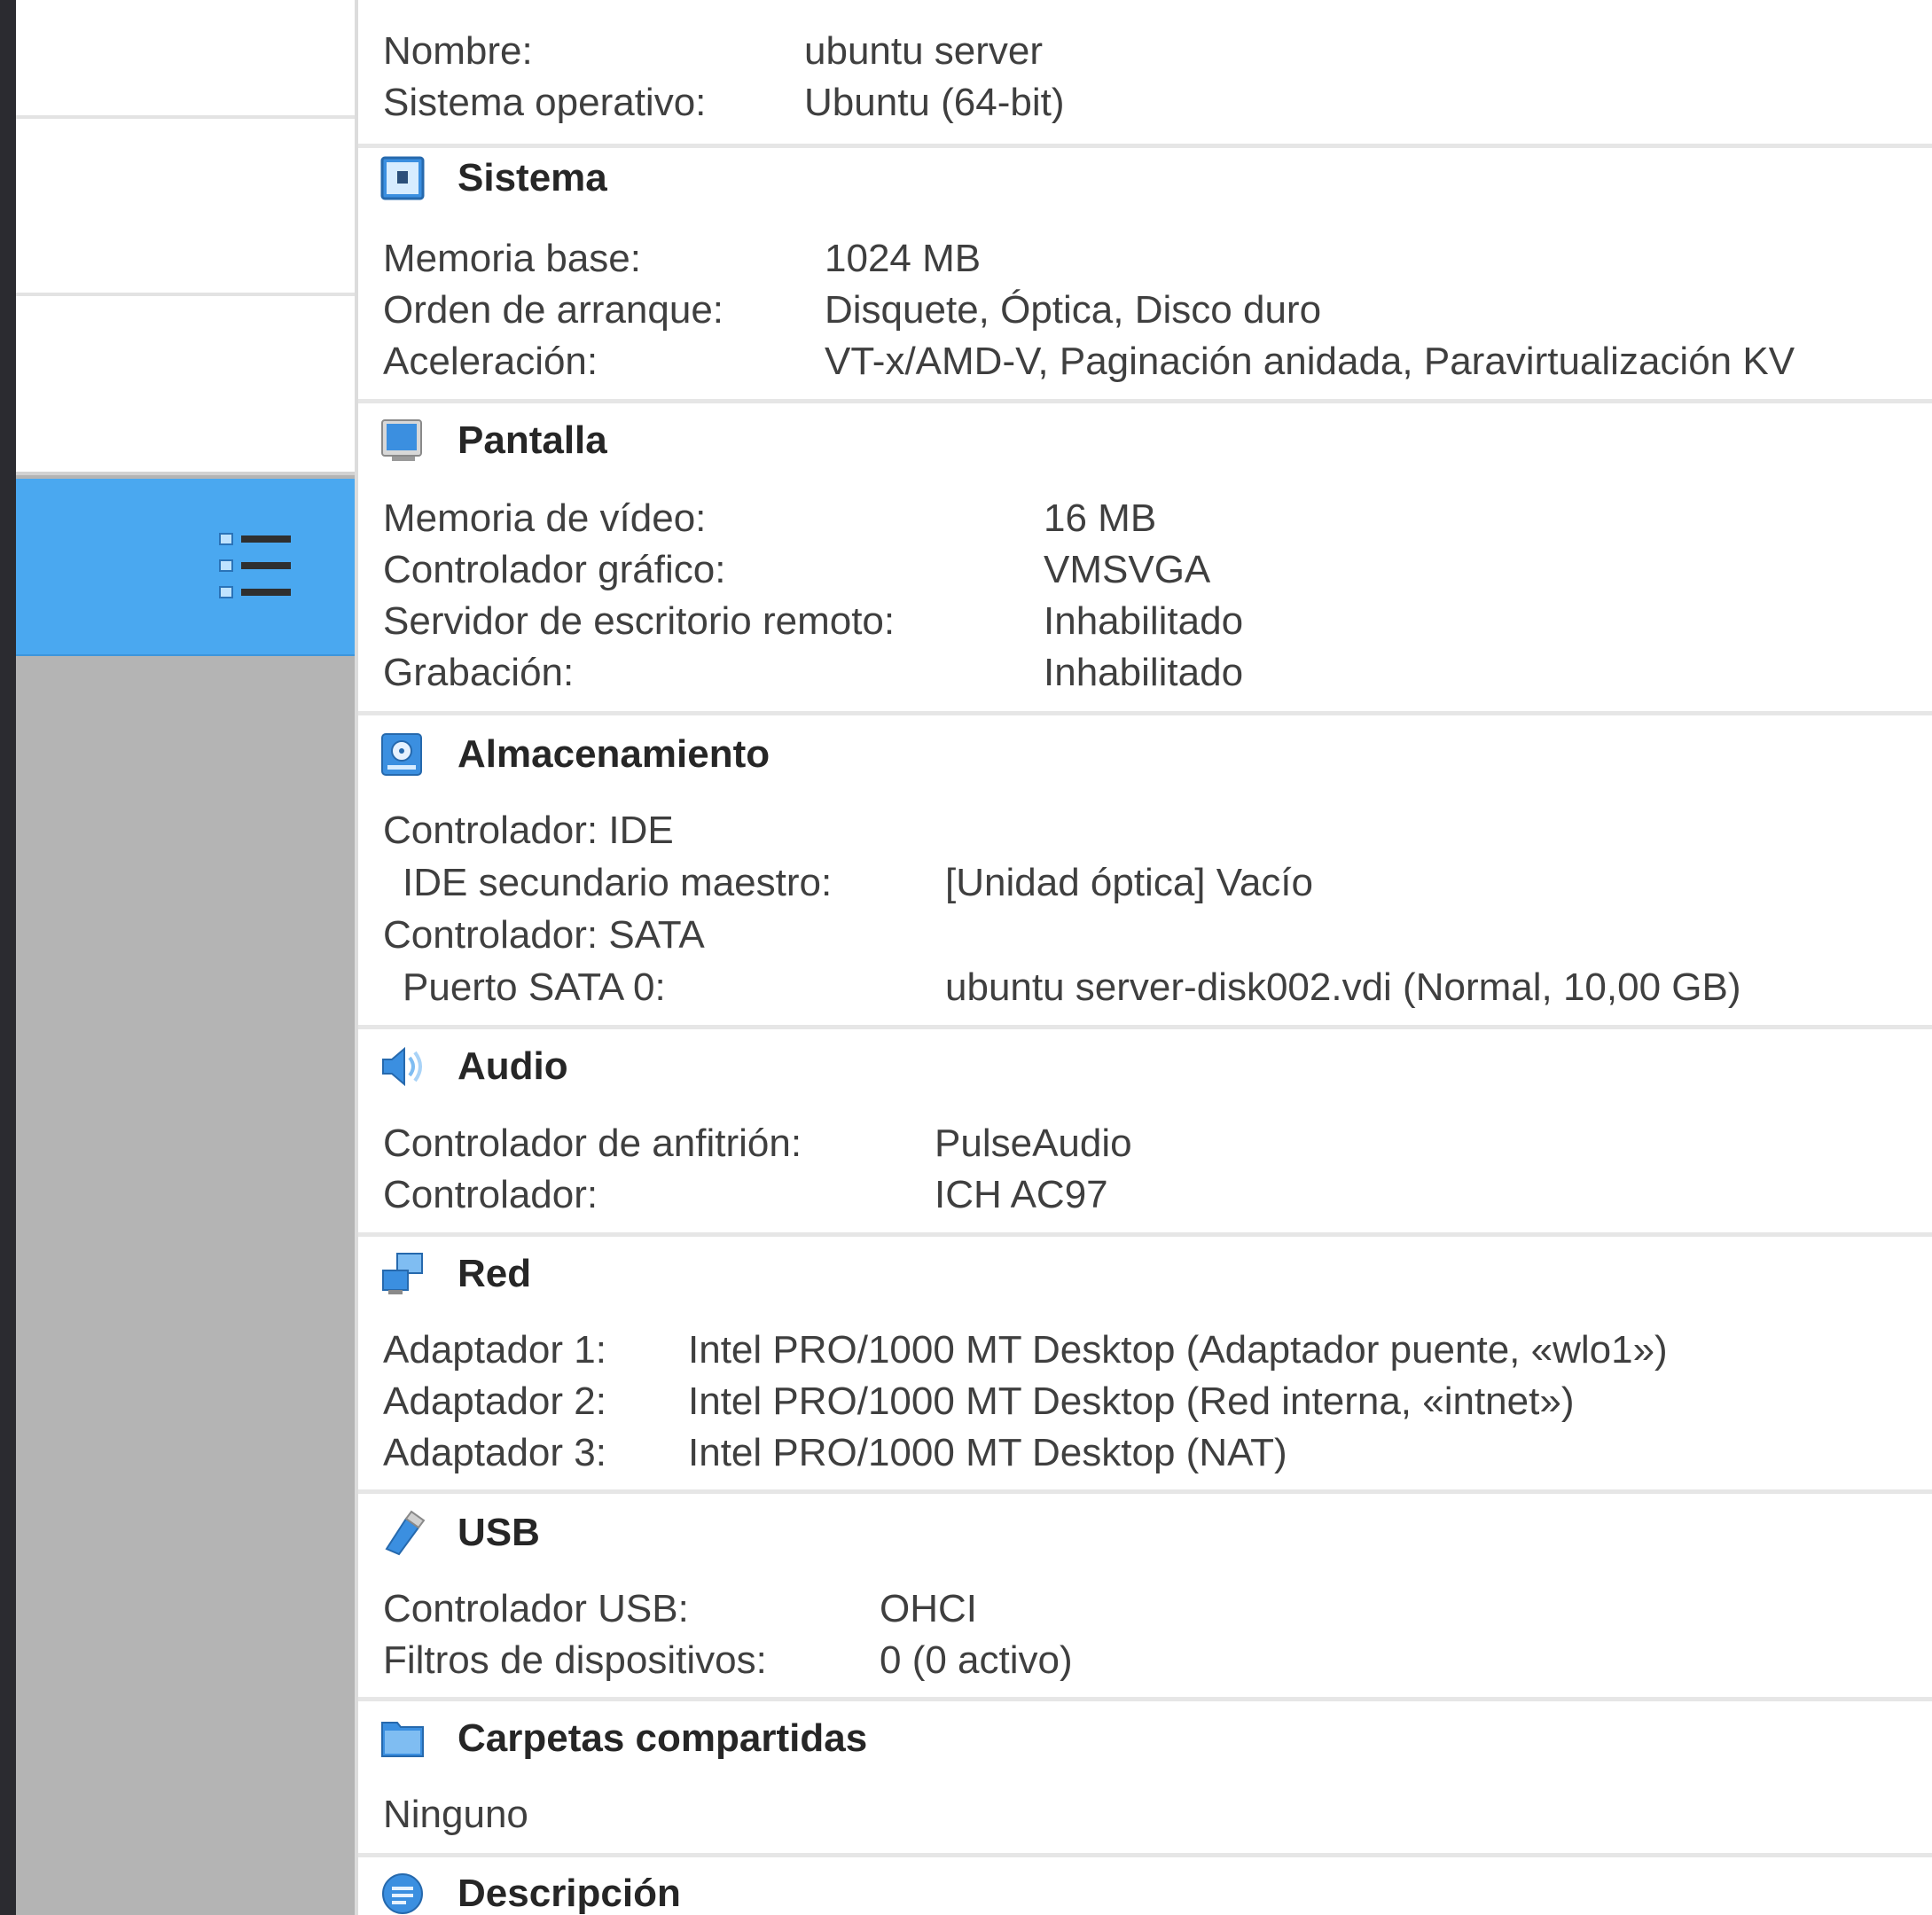 The width and height of the screenshot is (1932, 1915). What do you see at coordinates (455, 1274) in the screenshot?
I see `section-header: Red` at bounding box center [455, 1274].